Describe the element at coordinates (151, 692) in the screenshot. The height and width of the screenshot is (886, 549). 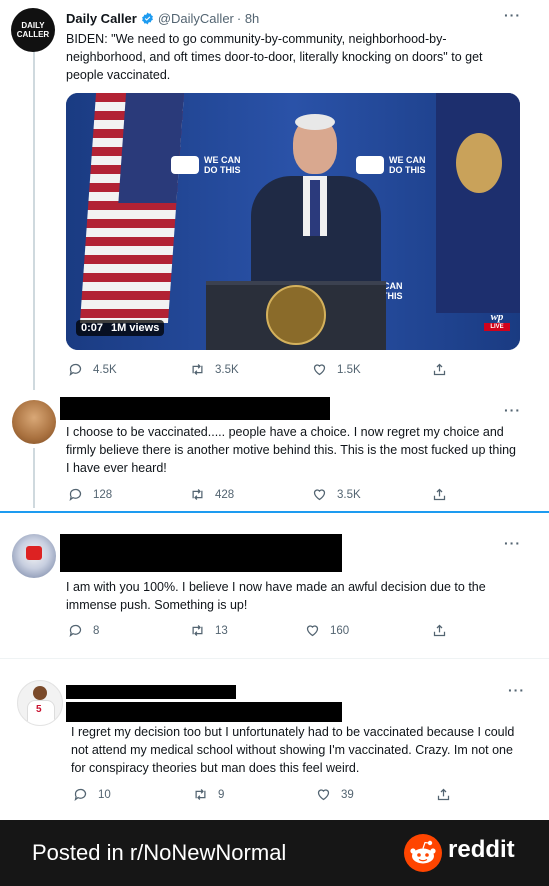
I see `redacted-display-name` at that location.